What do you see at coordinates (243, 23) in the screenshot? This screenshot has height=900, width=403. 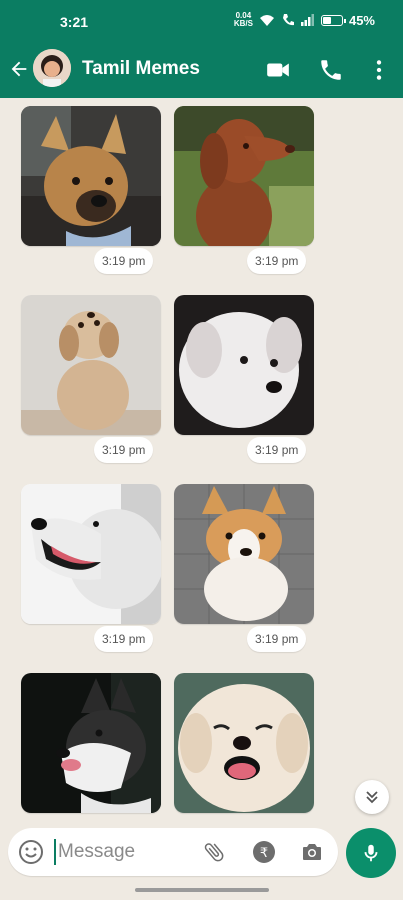 I see `net-speed-unit: KB/S` at bounding box center [243, 23].